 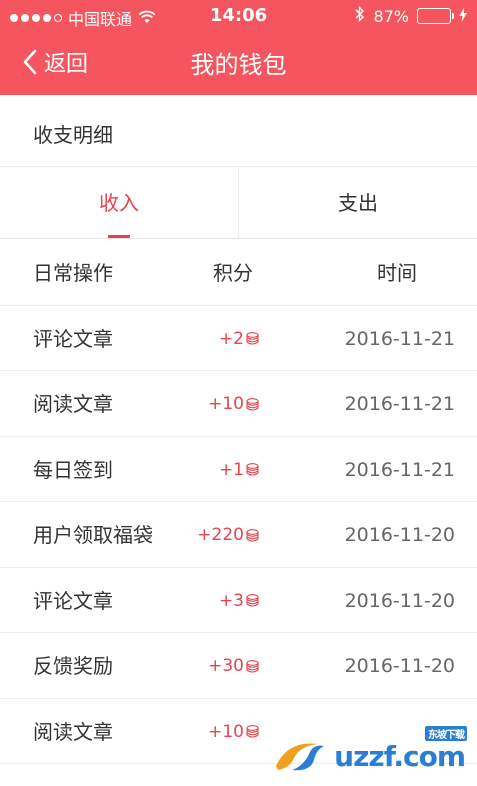 I want to click on points-value: +1, so click(x=231, y=469).